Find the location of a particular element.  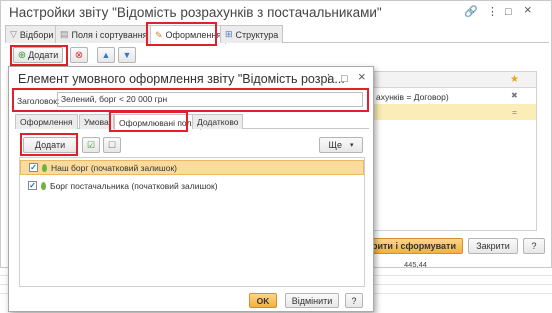

add-appearance-button: ⊕ Додати is located at coordinates (38, 55).